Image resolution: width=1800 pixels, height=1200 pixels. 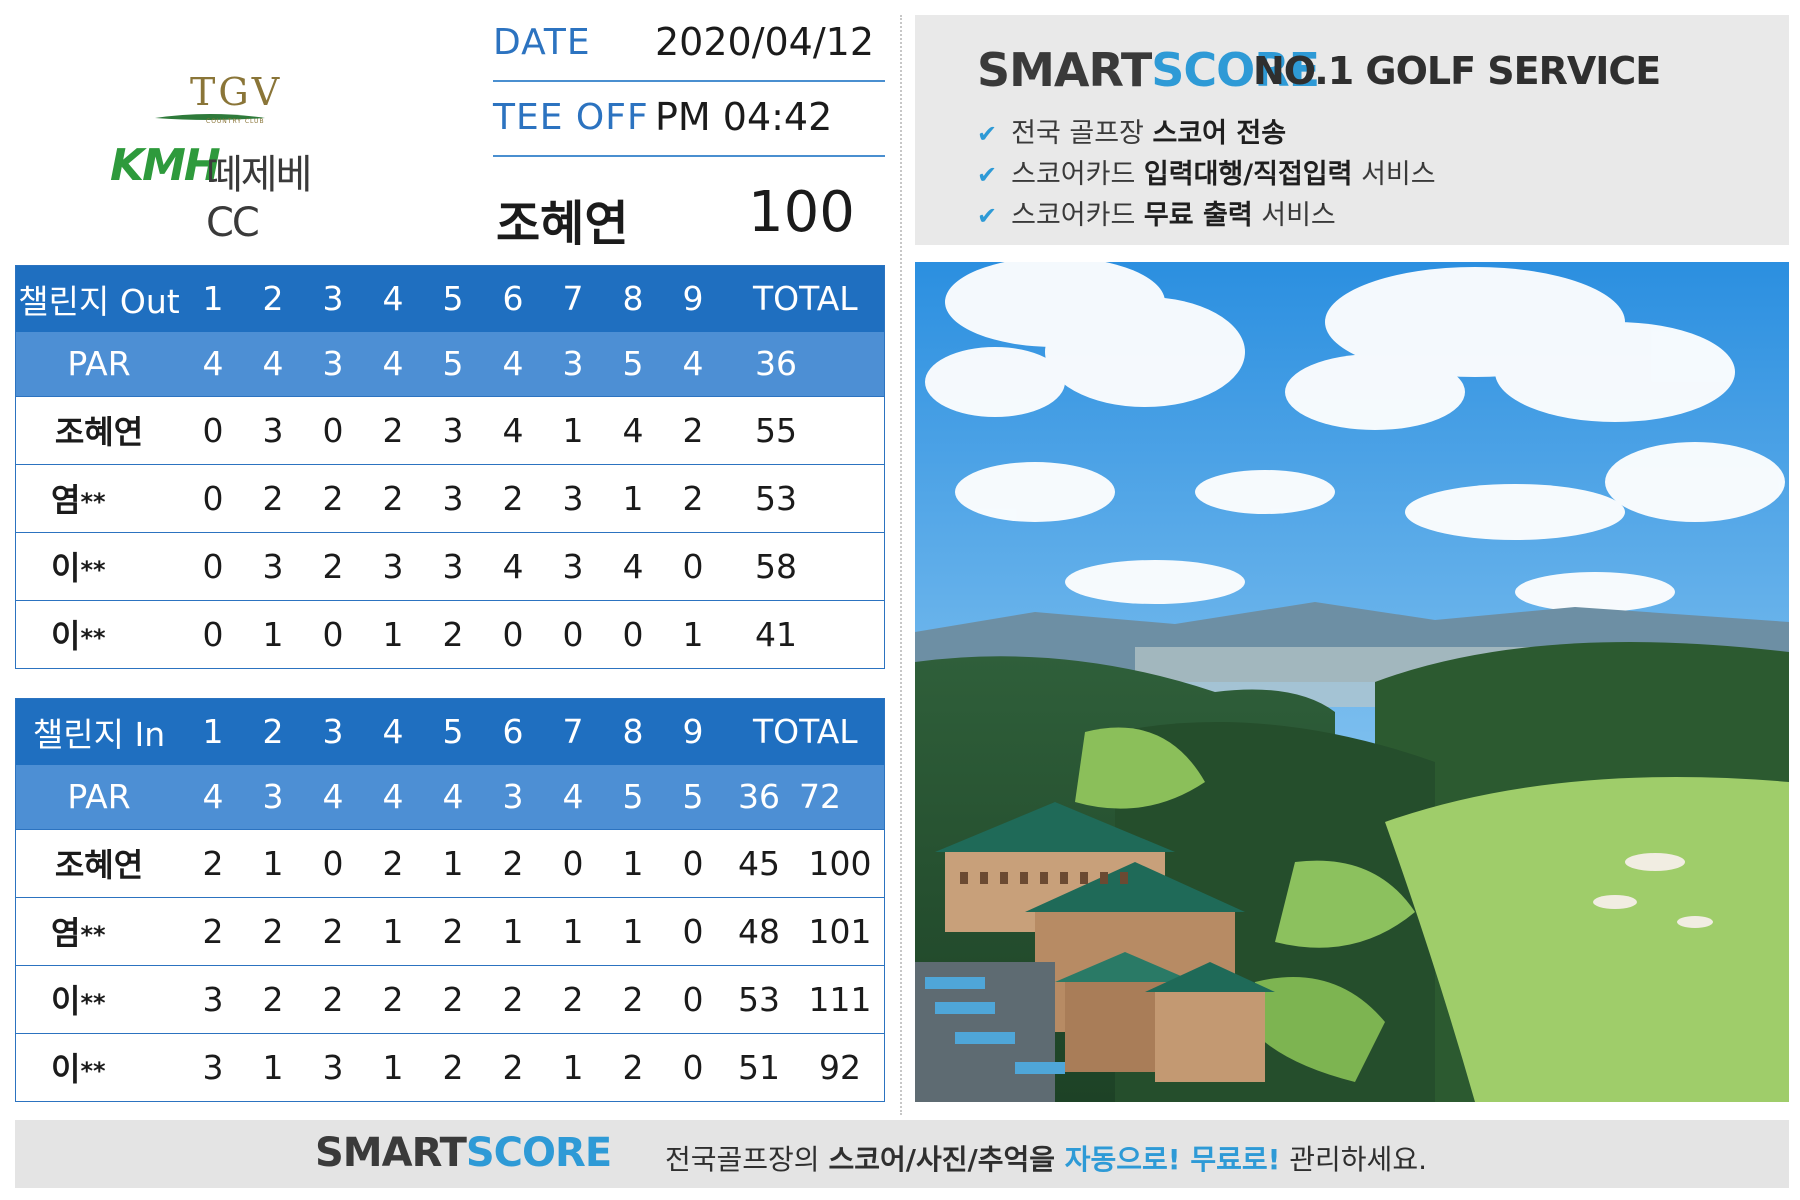 What do you see at coordinates (1457, 71) in the screenshot?
I see `promo-tagline: NO.1 GOLF SERVICE` at bounding box center [1457, 71].